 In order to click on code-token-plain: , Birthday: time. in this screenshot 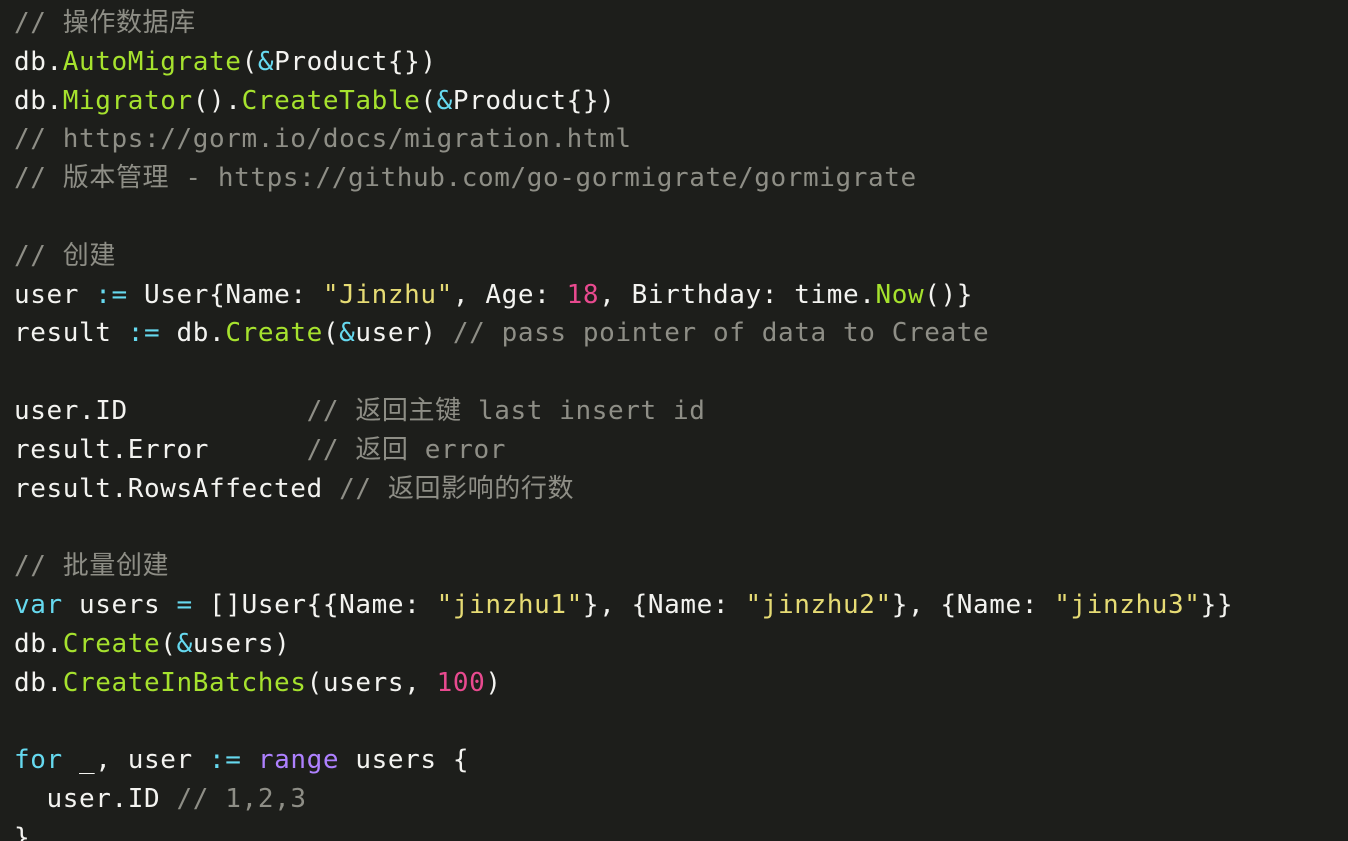, I will do `click(737, 294)`.